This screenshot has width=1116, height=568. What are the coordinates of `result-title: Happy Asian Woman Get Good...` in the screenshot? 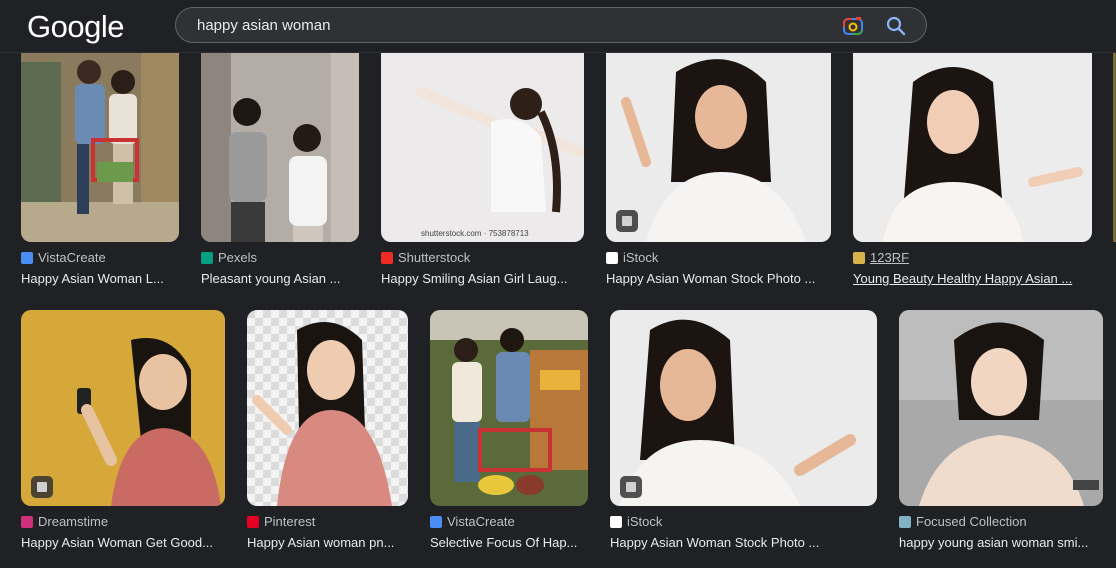 It's located at (123, 542).